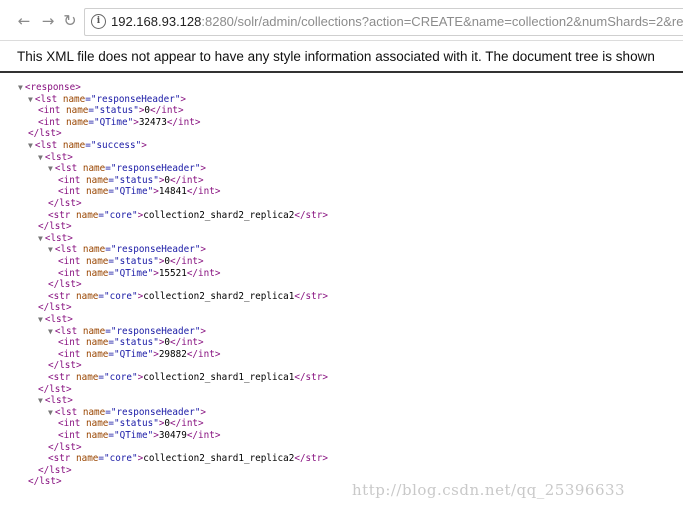  What do you see at coordinates (116, 145) in the screenshot?
I see `attr-value: success` at bounding box center [116, 145].